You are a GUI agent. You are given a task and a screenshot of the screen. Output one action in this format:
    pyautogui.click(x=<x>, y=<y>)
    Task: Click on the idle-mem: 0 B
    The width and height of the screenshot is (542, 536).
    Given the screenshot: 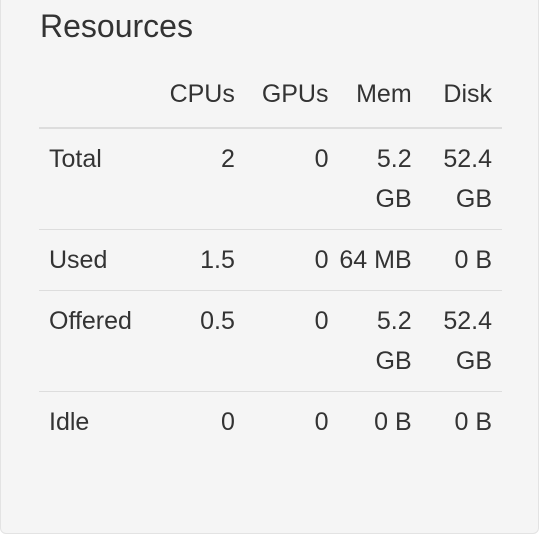 What is the action you would take?
    pyautogui.click(x=380, y=421)
    